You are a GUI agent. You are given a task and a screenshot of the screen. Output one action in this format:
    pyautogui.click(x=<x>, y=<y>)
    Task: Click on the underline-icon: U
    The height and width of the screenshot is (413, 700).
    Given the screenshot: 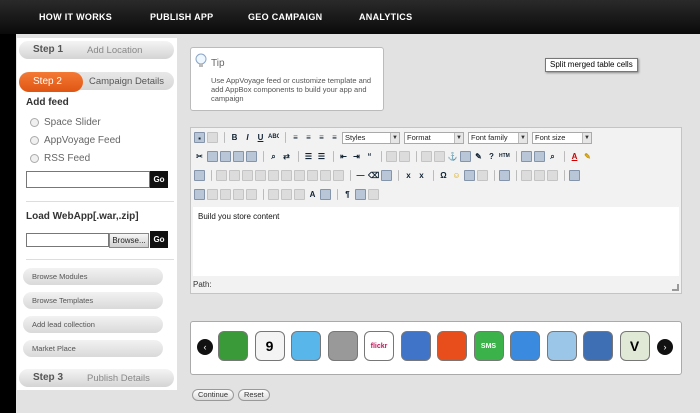 What is the action you would take?
    pyautogui.click(x=260, y=137)
    